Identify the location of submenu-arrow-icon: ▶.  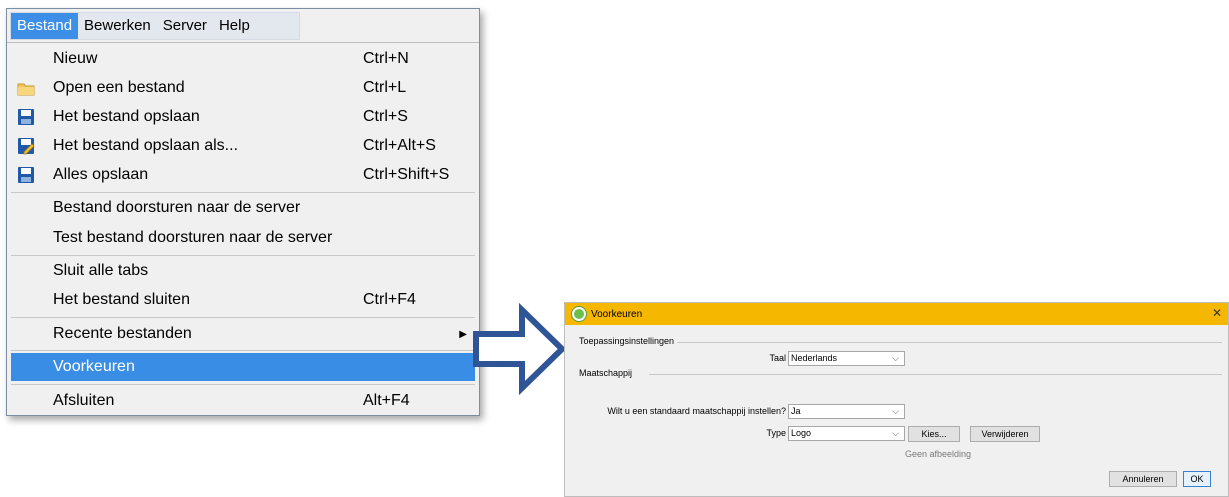
(463, 334).